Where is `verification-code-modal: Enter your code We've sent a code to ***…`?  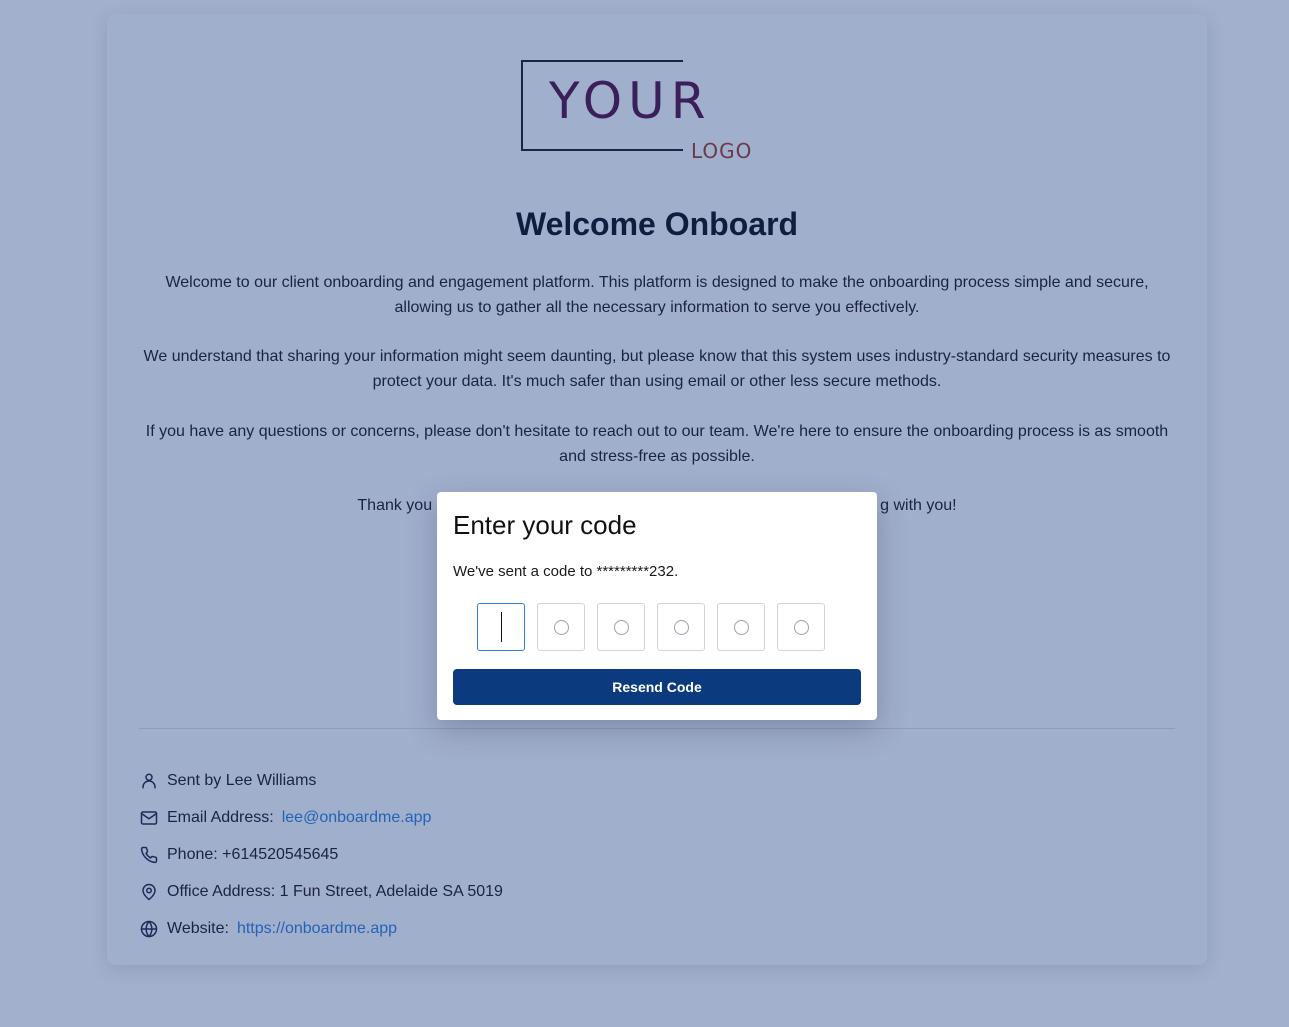 verification-code-modal: Enter your code We've sent a code to ***… is located at coordinates (657, 606).